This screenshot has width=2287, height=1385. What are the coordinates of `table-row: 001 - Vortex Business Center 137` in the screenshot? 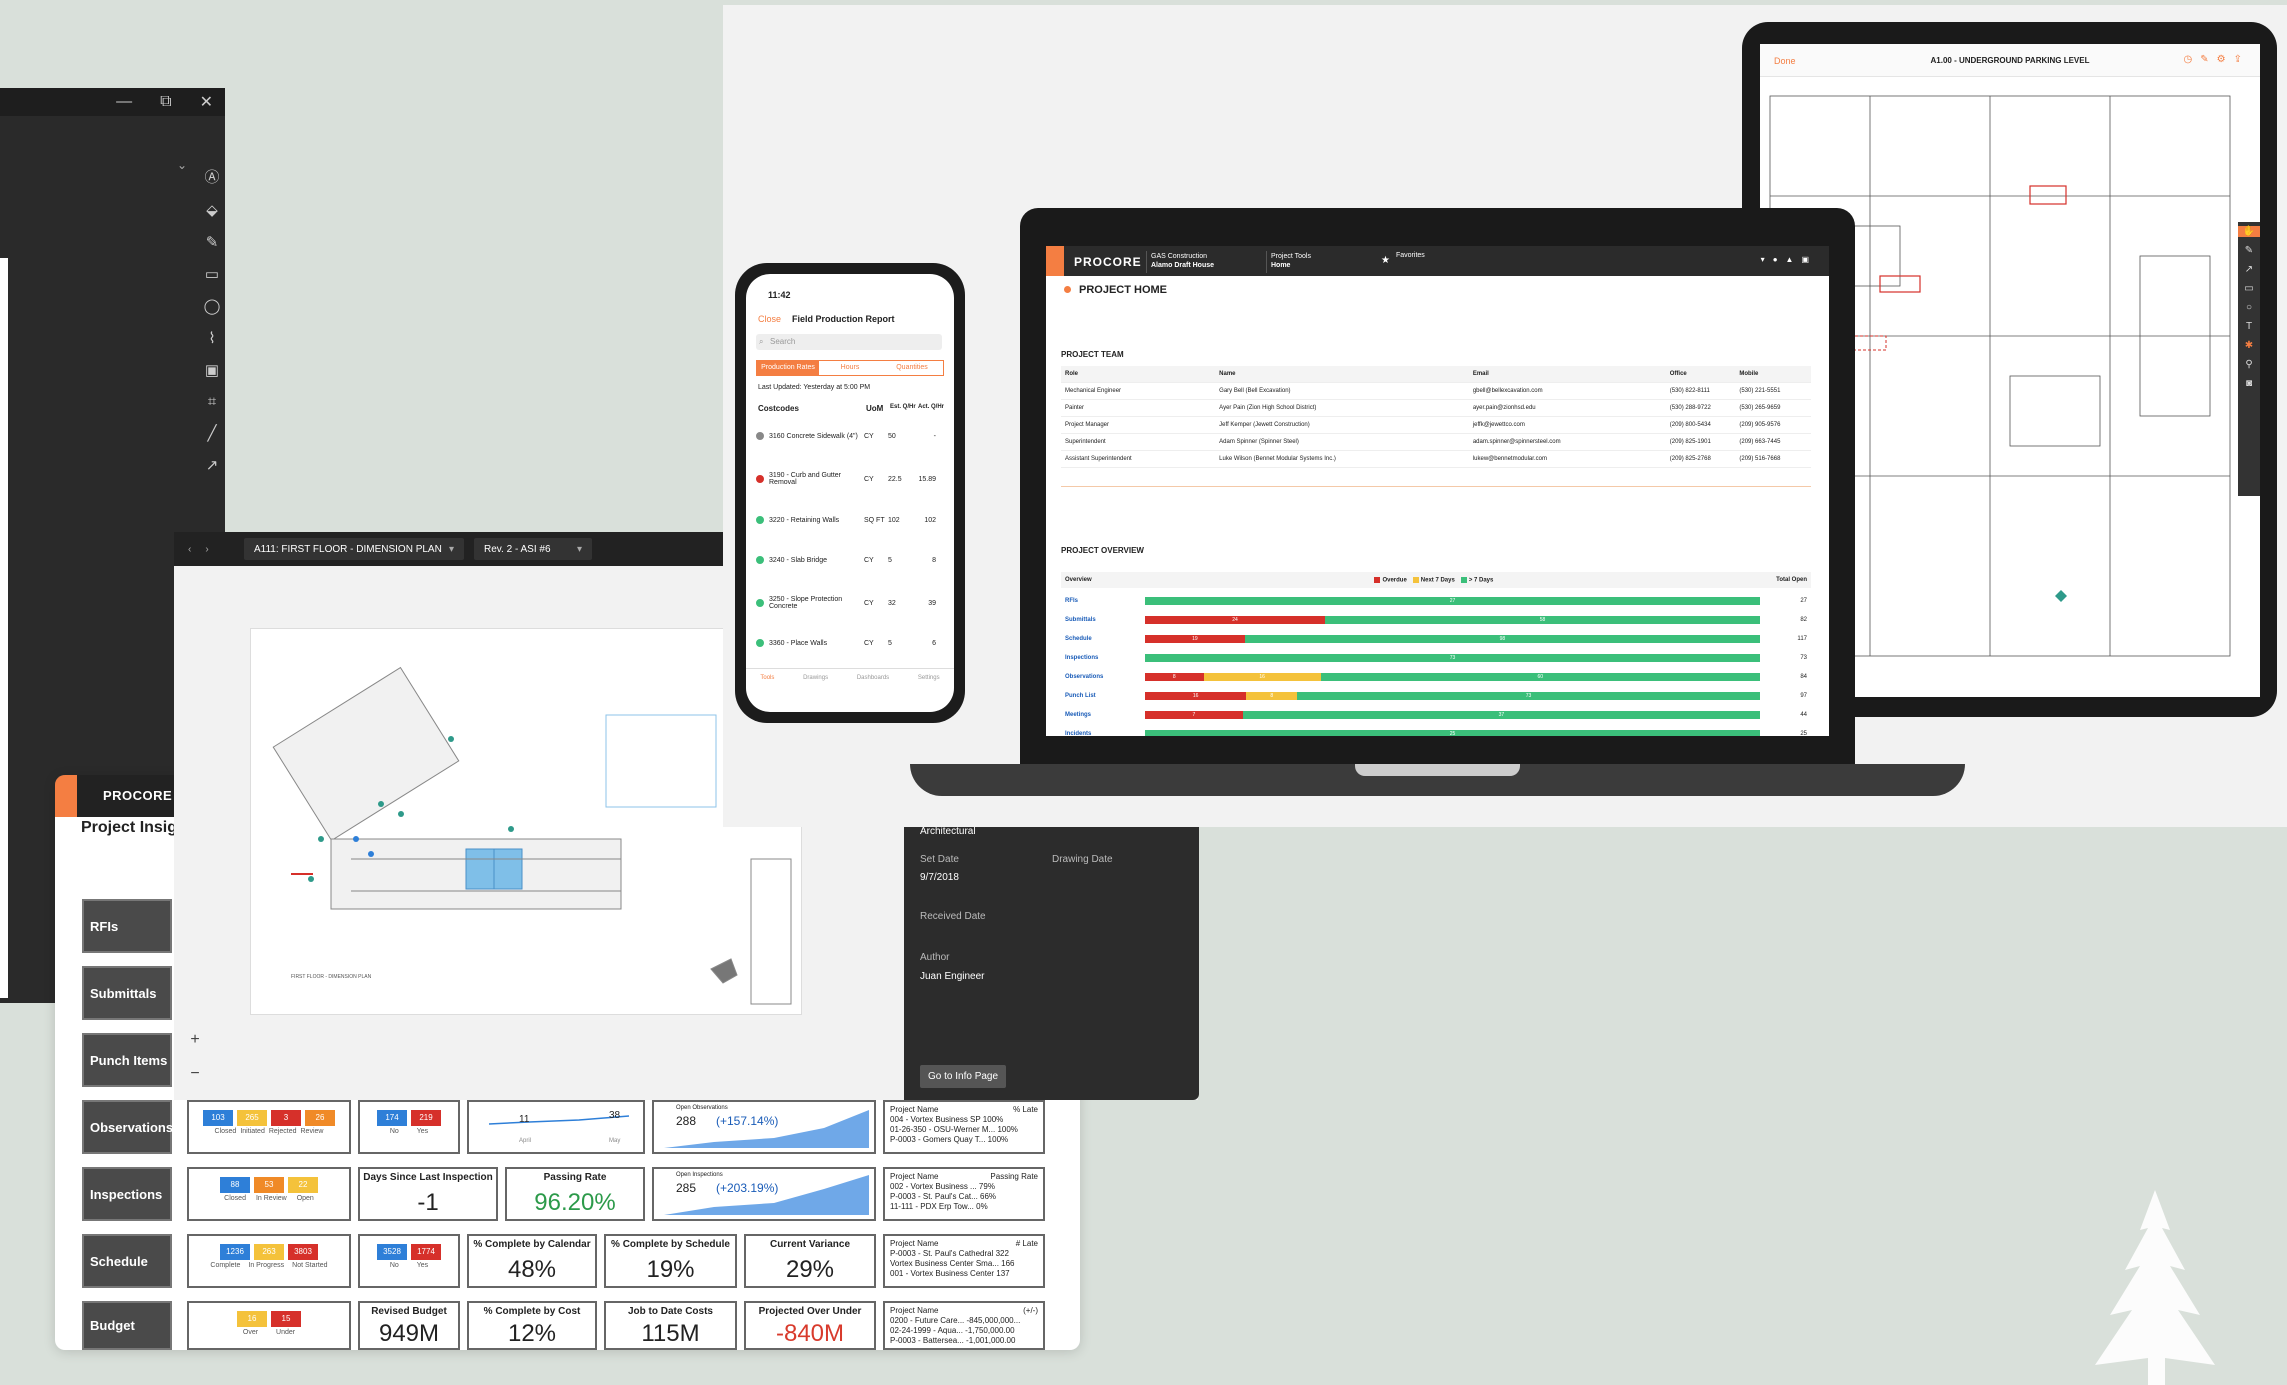 It's located at (964, 1274).